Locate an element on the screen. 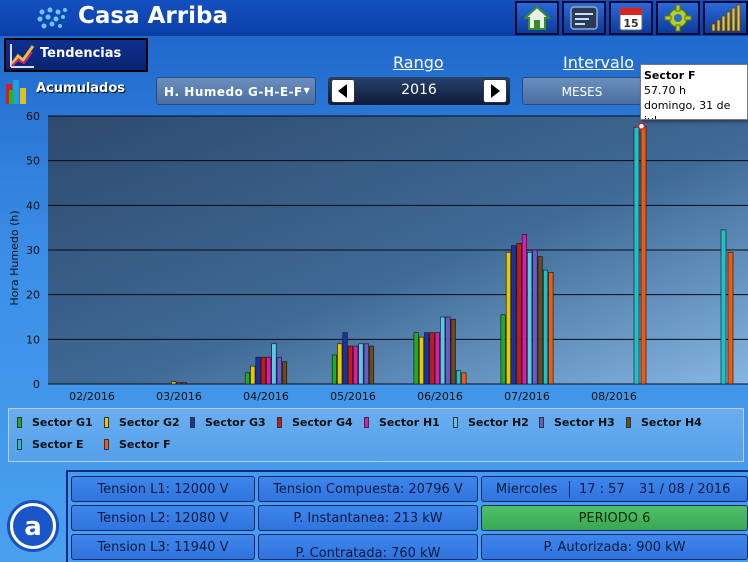 The image size is (748, 562). rango-next-button is located at coordinates (495, 91).